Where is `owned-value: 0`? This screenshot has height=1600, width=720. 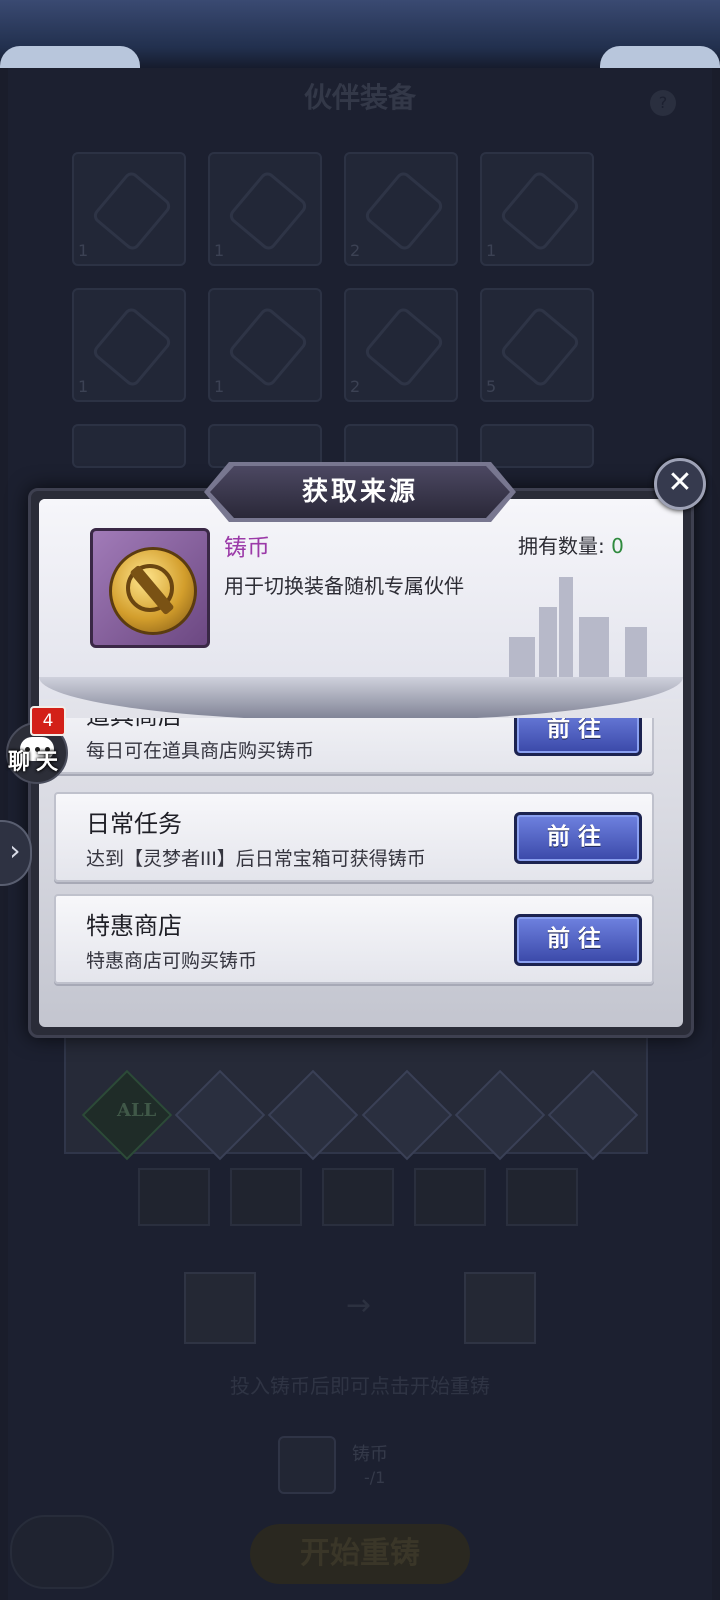
owned-value: 0 is located at coordinates (617, 546).